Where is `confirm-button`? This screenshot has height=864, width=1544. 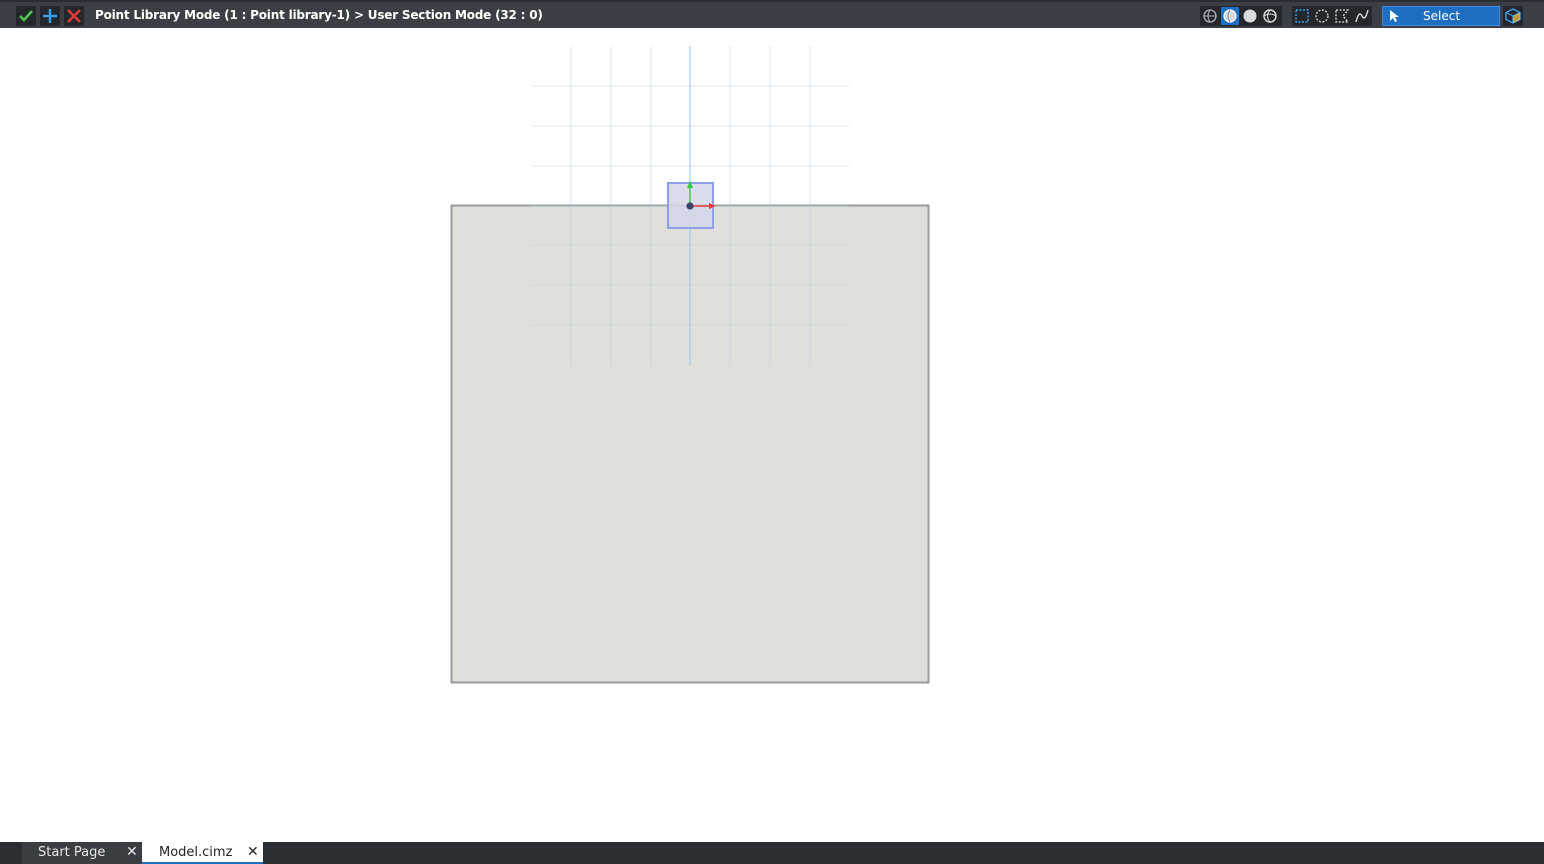 confirm-button is located at coordinates (26, 16).